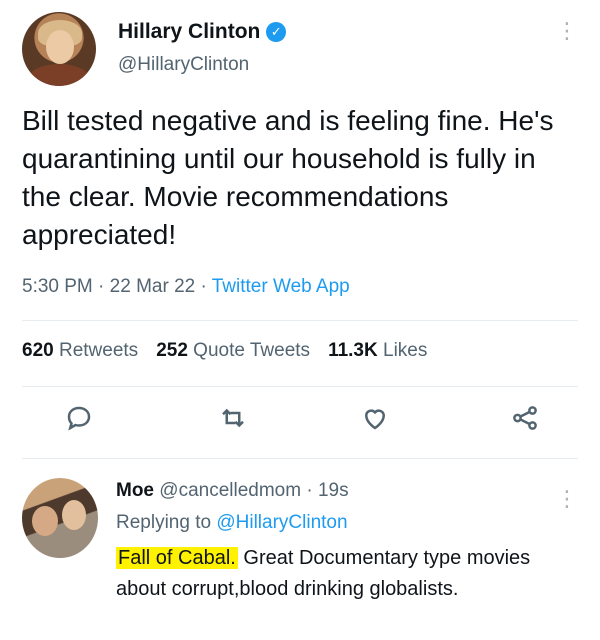 The image size is (600, 640). What do you see at coordinates (233, 418) in the screenshot?
I see `retweet-icon` at bounding box center [233, 418].